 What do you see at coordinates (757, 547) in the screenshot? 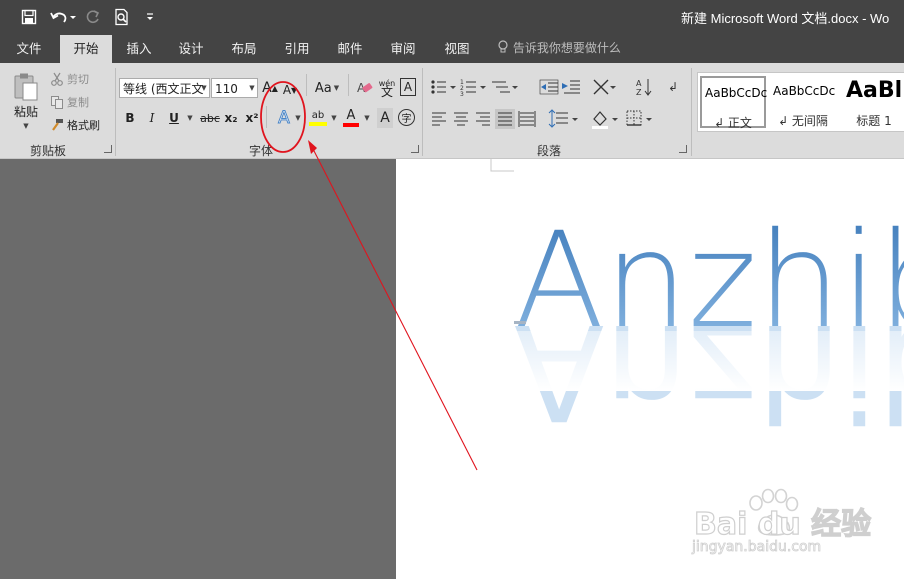
I see `baidu-url-text: jingyan.baidu.com` at bounding box center [757, 547].